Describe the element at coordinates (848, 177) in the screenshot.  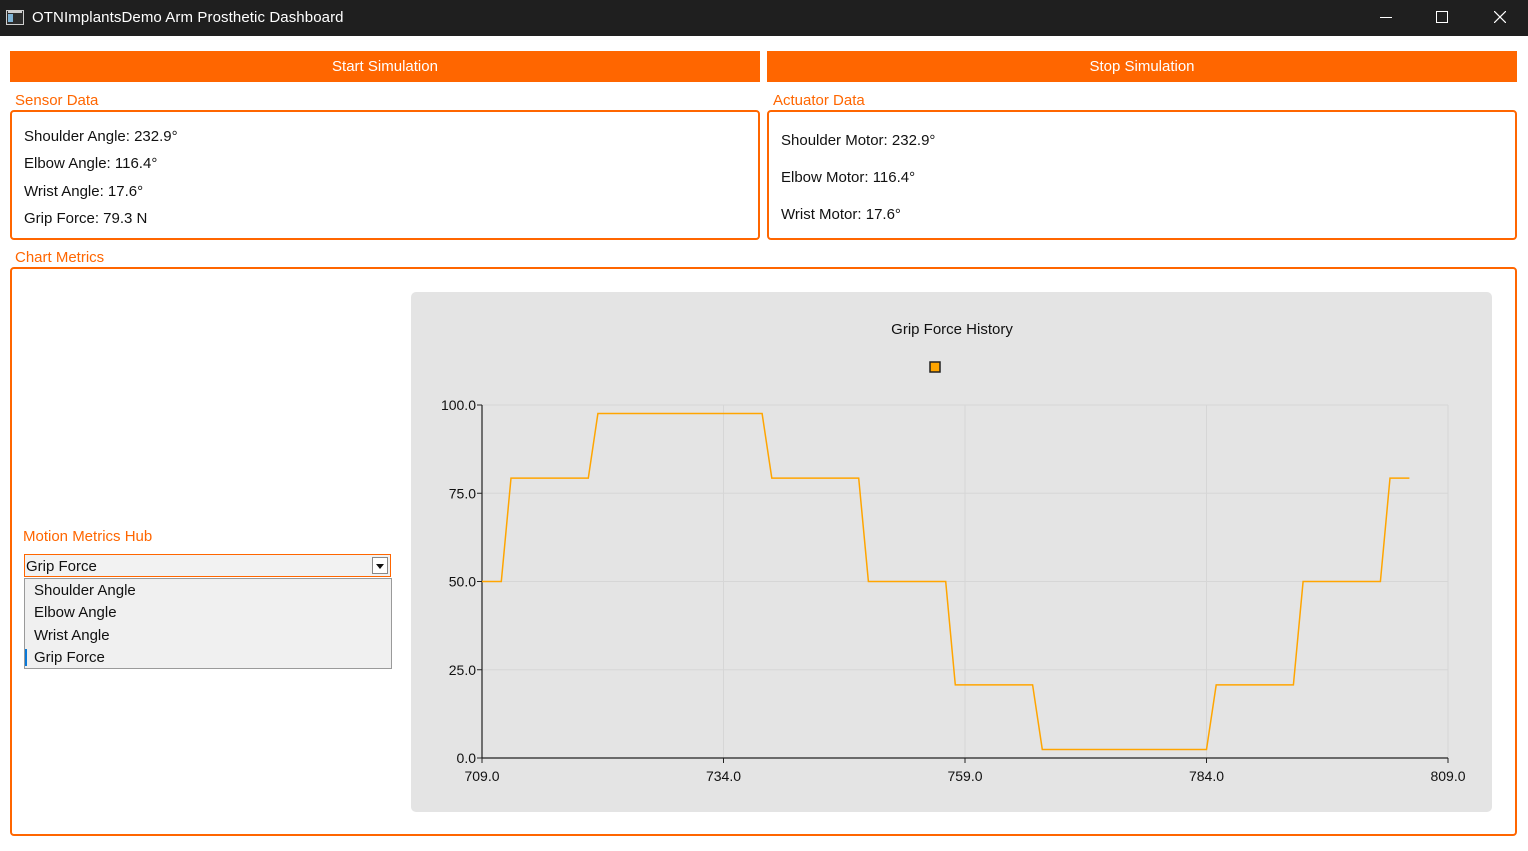
I see `elbow-motor-reading: Elbow Motor: 116.4°` at that location.